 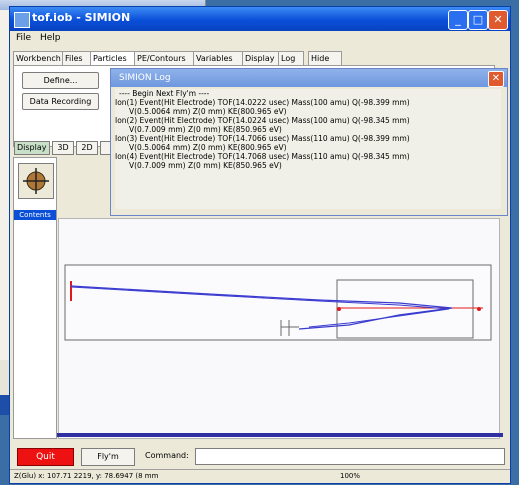 I want to click on tab-display: Display, so click(x=261, y=58).